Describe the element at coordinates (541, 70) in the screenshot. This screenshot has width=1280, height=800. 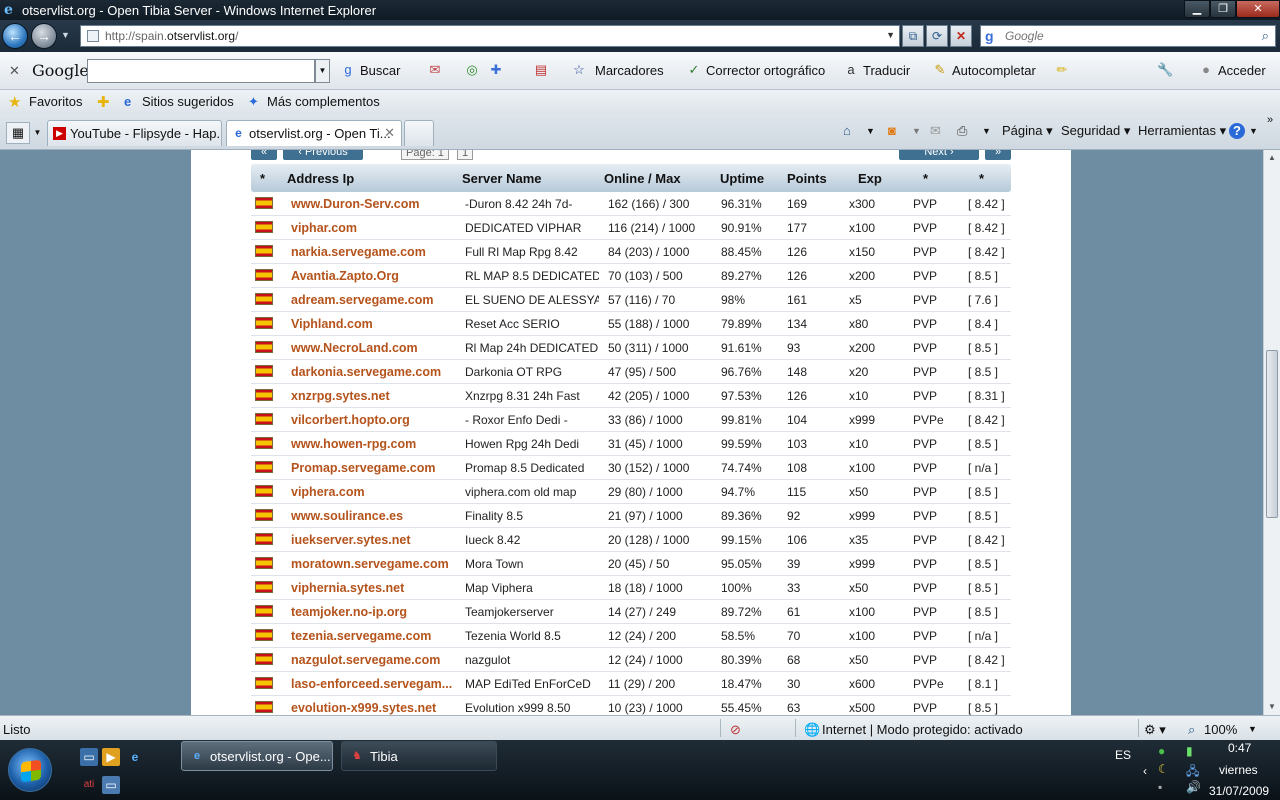
I see `sidewiki-icon: ▤` at that location.